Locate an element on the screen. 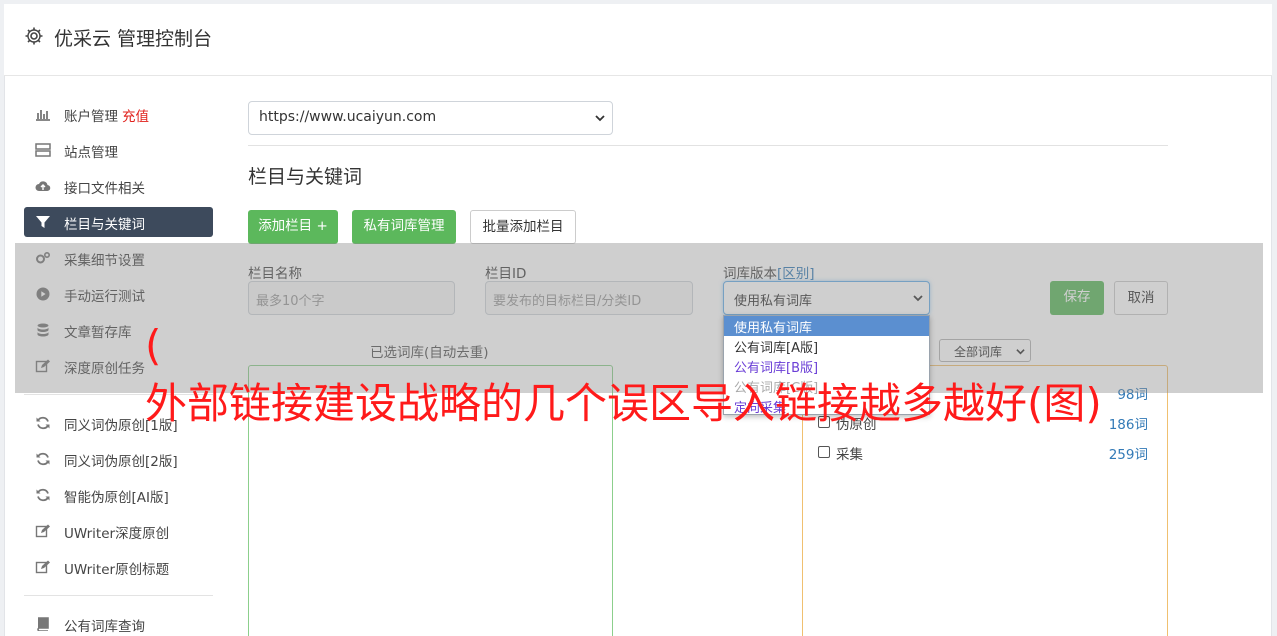 The width and height of the screenshot is (1277, 636). sidebar-item-label: 接口文件相关 is located at coordinates (104, 189).